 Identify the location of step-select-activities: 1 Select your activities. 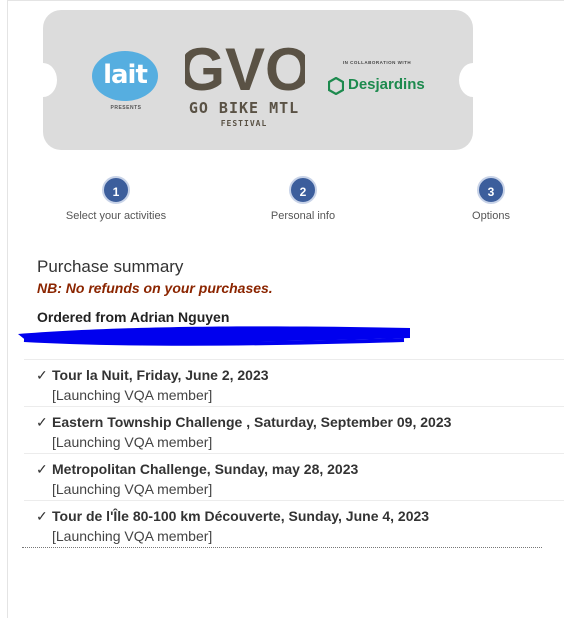
(116, 199).